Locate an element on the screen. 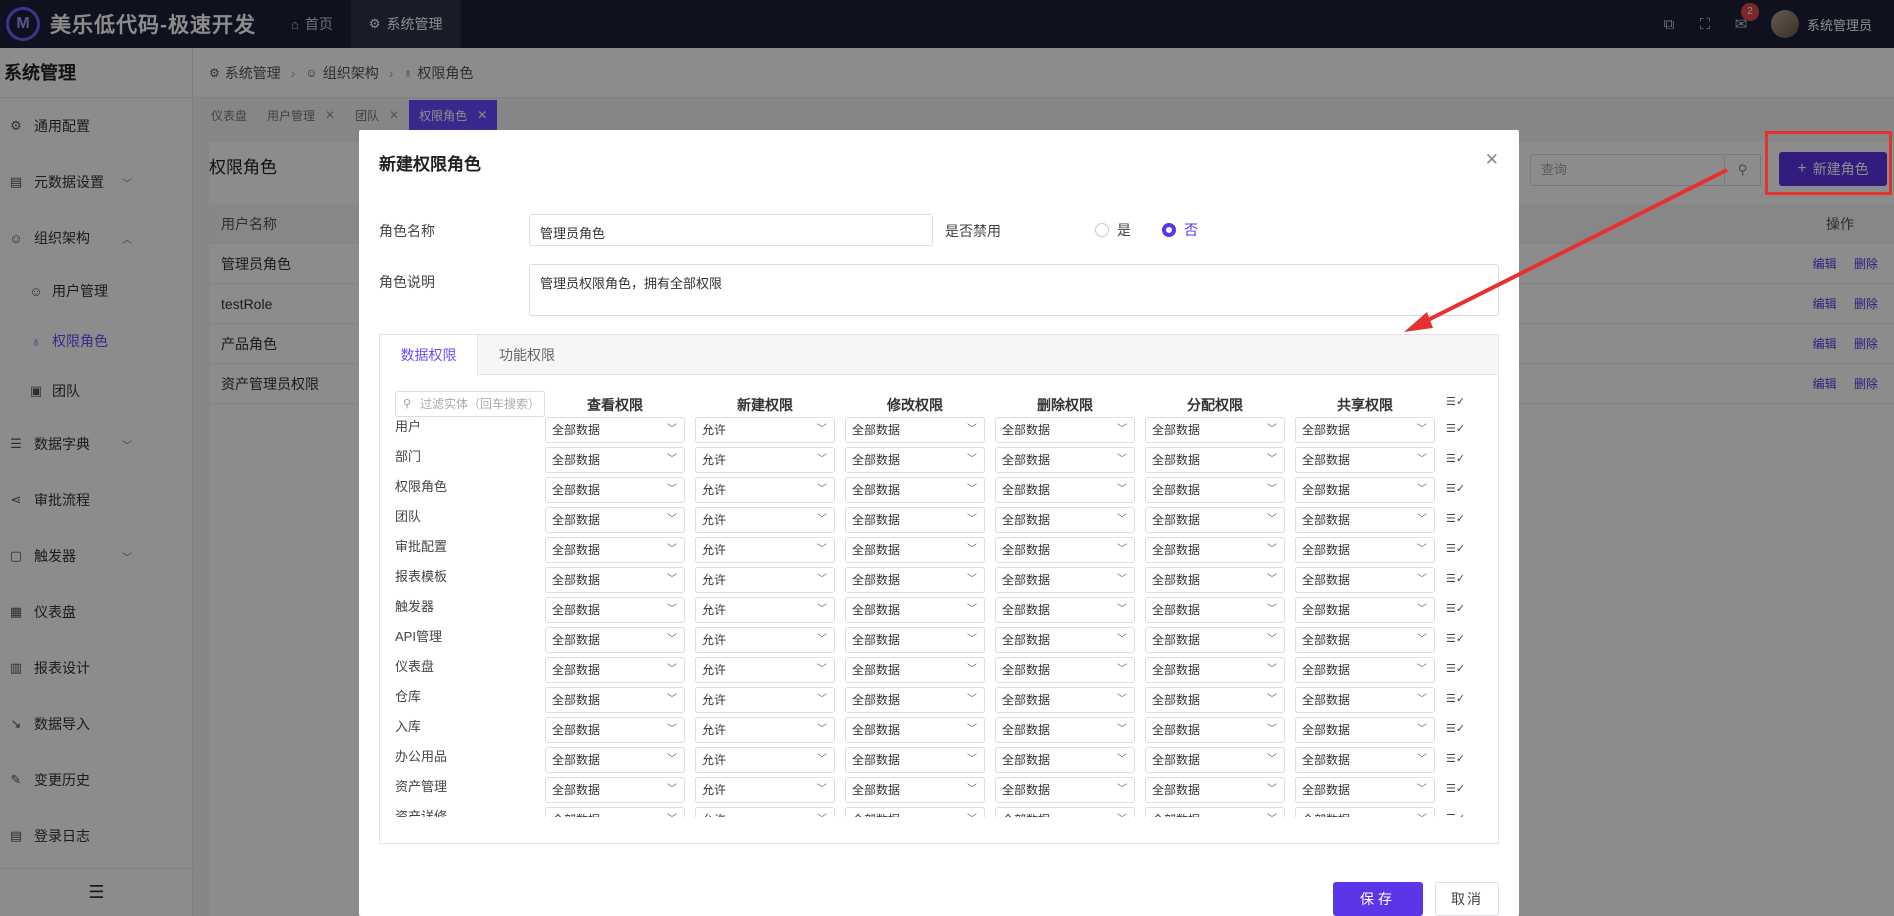 The width and height of the screenshot is (1894, 916). close-icon: ✕ is located at coordinates (1492, 160).